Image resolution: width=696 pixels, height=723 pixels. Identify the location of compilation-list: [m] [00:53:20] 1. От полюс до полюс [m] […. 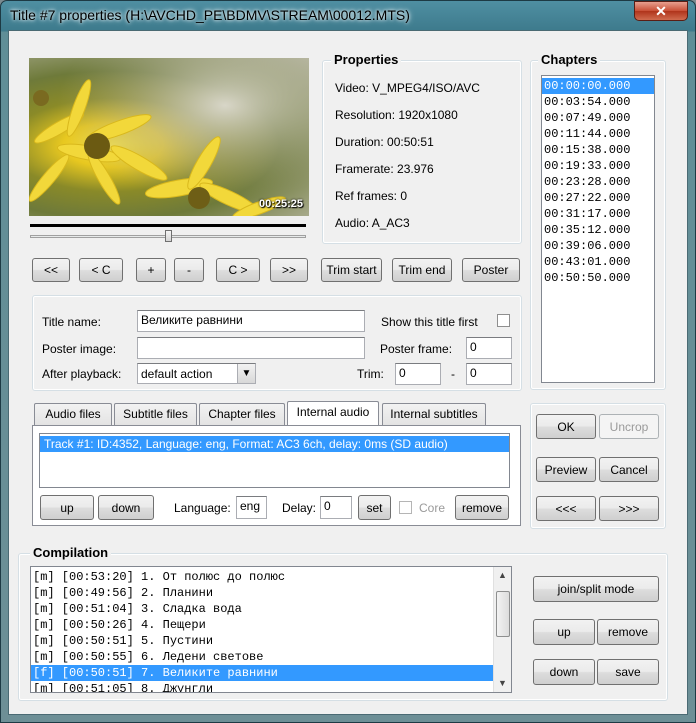
(271, 629).